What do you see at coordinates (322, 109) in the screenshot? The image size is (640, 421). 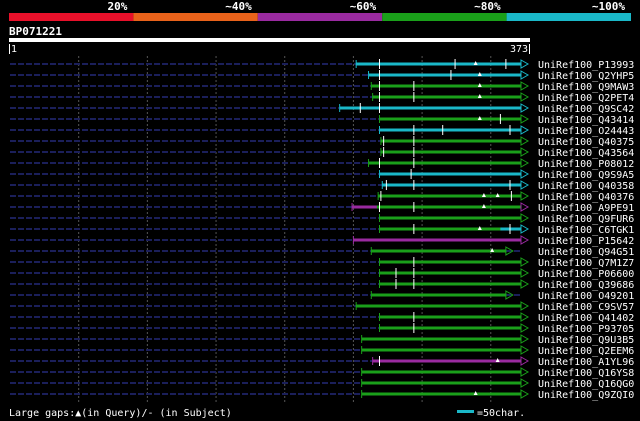 I see `hit-row: UniRef100_Q9SC42` at bounding box center [322, 109].